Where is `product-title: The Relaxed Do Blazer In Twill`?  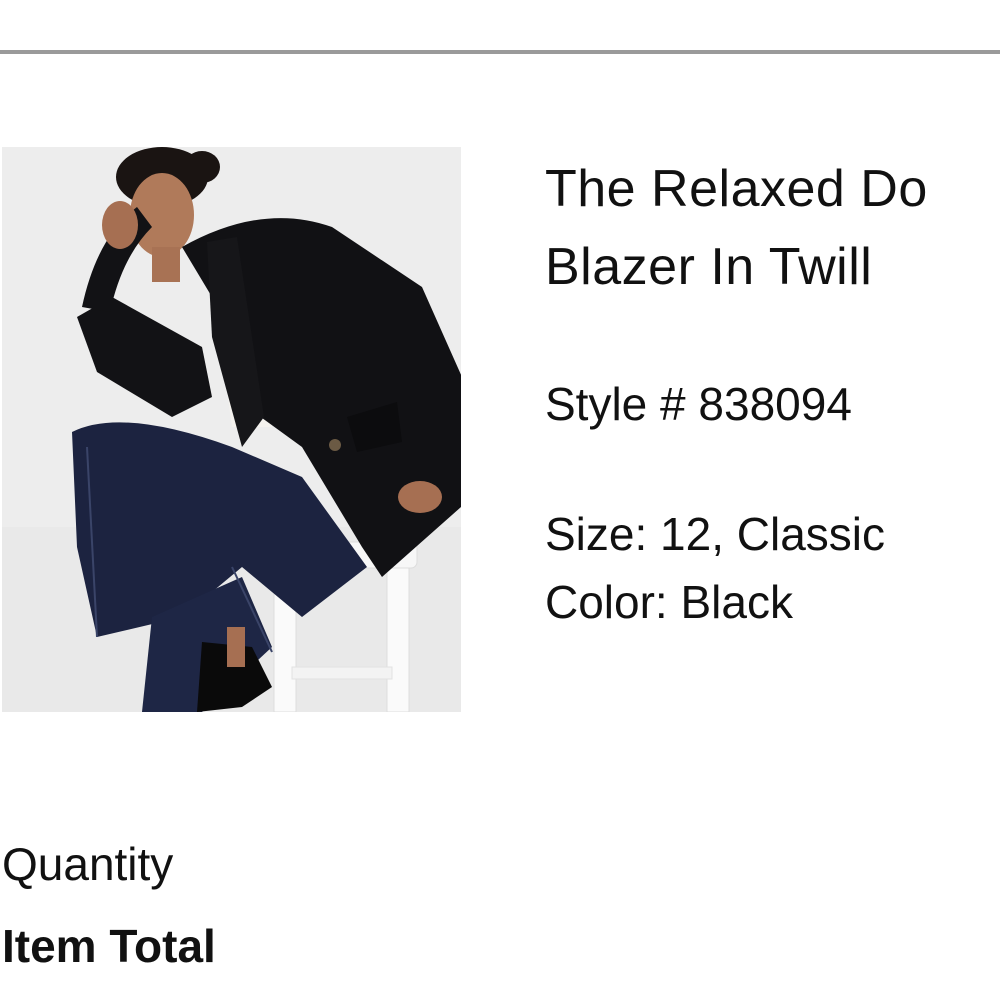 product-title: The Relaxed Do Blazer In Twill is located at coordinates (772, 228).